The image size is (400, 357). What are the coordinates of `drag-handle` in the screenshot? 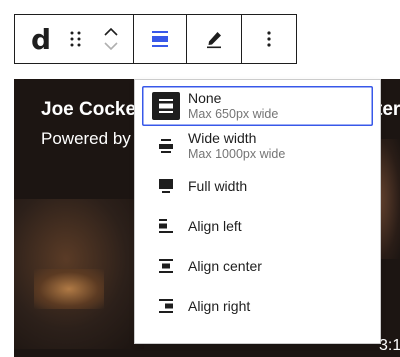 It's located at (76, 39).